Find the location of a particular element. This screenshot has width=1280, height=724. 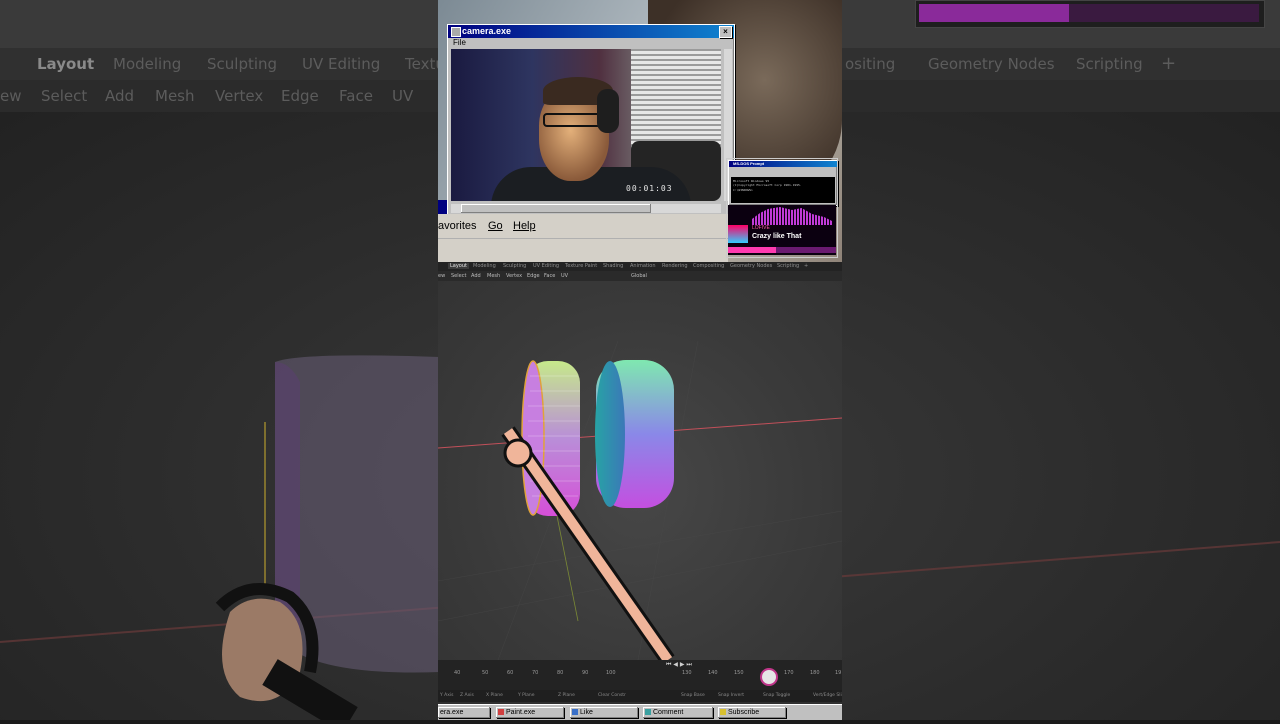

frame-50: 50 is located at coordinates (485, 673).